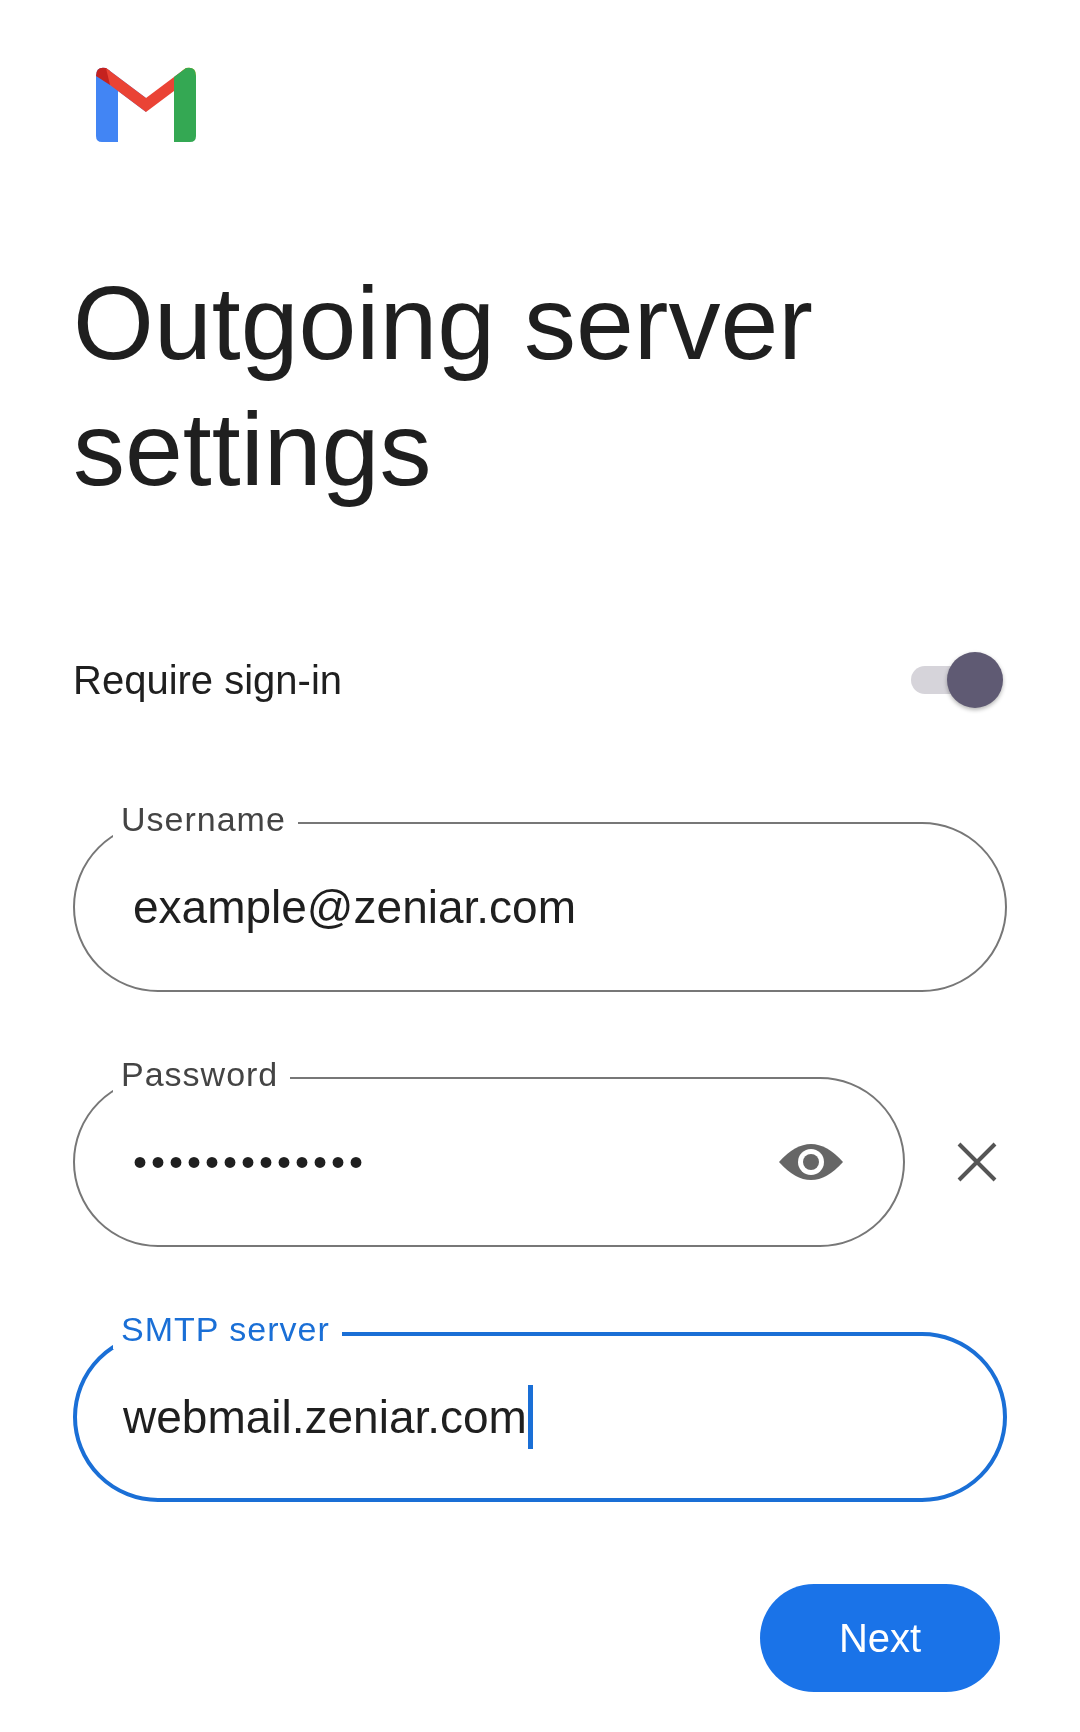  What do you see at coordinates (880, 1638) in the screenshot?
I see `next-button: Next` at bounding box center [880, 1638].